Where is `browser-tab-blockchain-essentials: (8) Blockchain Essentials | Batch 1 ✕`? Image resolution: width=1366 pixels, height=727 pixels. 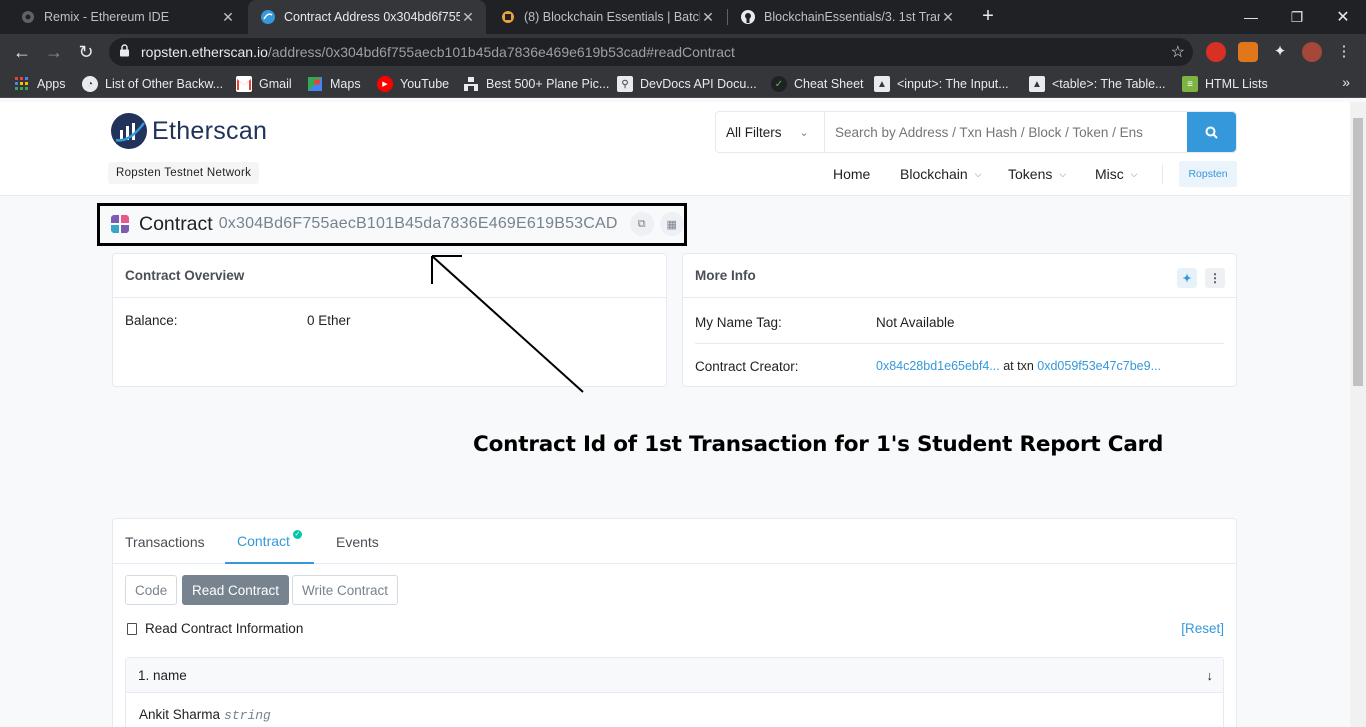 browser-tab-blockchain-essentials: (8) Blockchain Essentials | Batch 1 ✕ is located at coordinates (607, 17).